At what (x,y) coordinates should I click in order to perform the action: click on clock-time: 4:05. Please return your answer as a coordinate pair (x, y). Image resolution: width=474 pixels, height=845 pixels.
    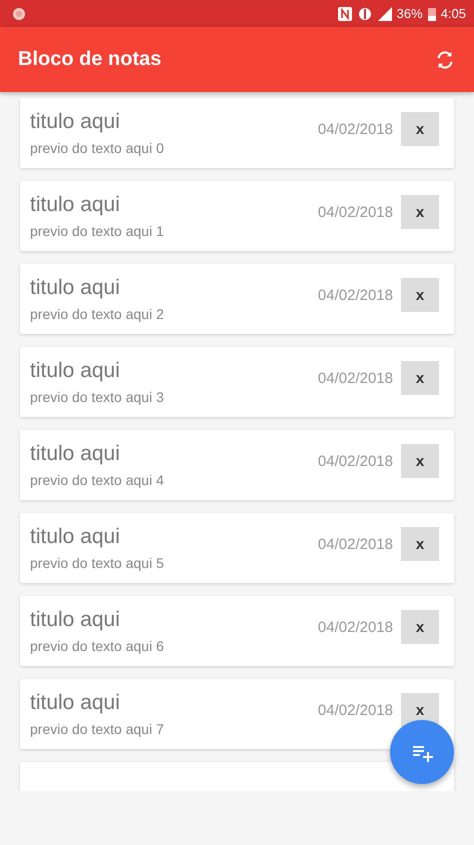
    Looking at the image, I should click on (453, 13).